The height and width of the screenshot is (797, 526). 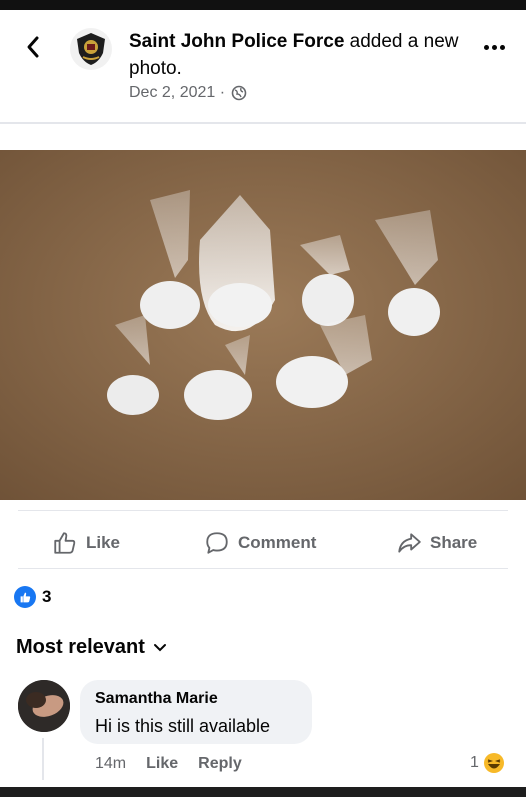 I want to click on comment-reactions: 1, so click(x=487, y=763).